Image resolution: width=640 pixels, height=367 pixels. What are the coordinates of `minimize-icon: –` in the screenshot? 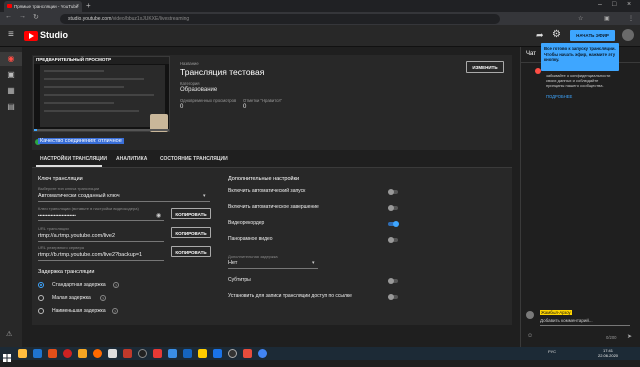 It's located at (600, 4).